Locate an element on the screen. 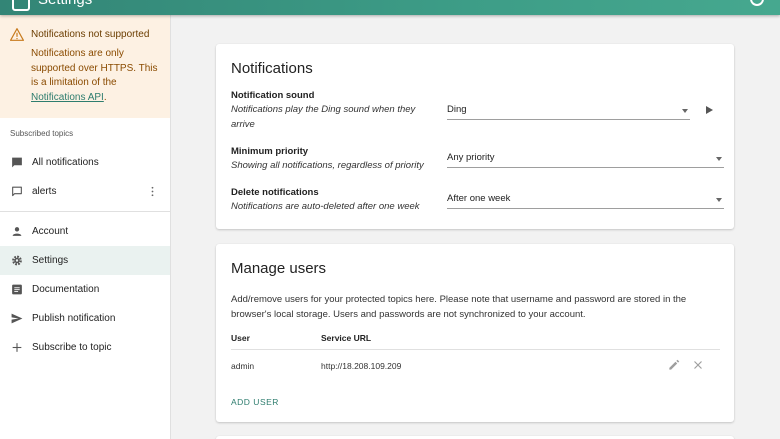  sidebar-item-account: Account is located at coordinates (85, 231).